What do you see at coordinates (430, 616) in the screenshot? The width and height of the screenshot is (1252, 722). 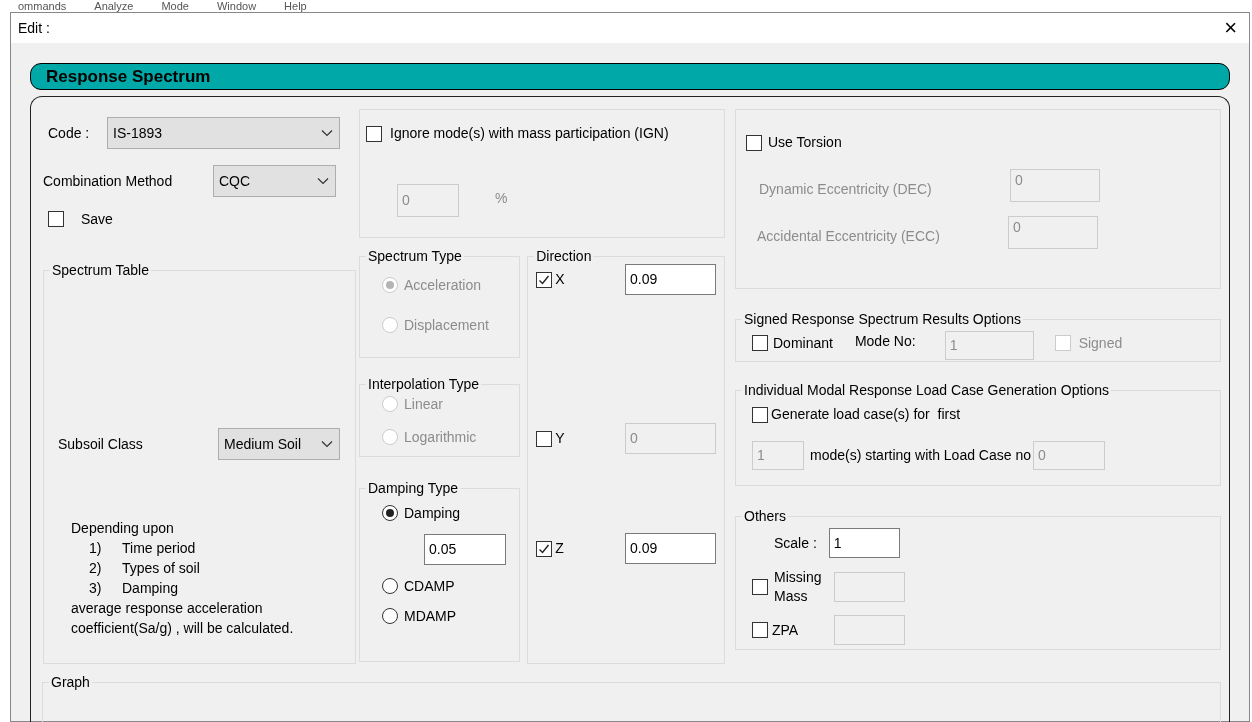 I see `radio-label: MDAMP` at bounding box center [430, 616].